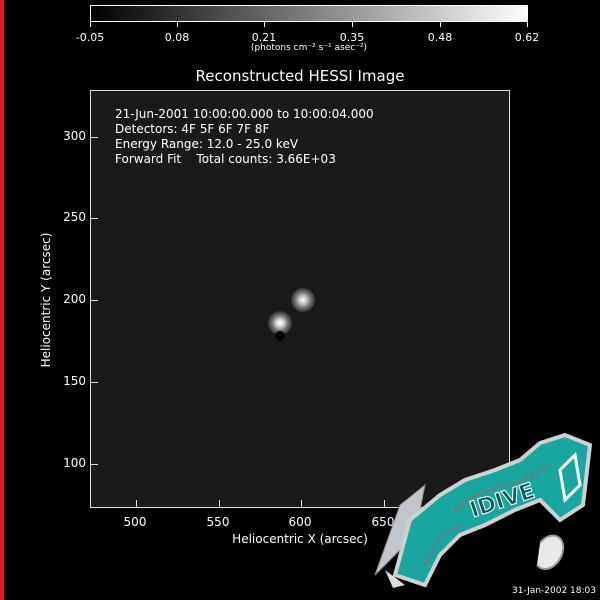  What do you see at coordinates (74, 463) in the screenshot?
I see `y-tick-label: 100` at bounding box center [74, 463].